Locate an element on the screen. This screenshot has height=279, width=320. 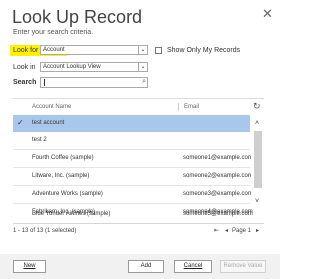
selected-check-icon: ✓ is located at coordinates (20, 122).